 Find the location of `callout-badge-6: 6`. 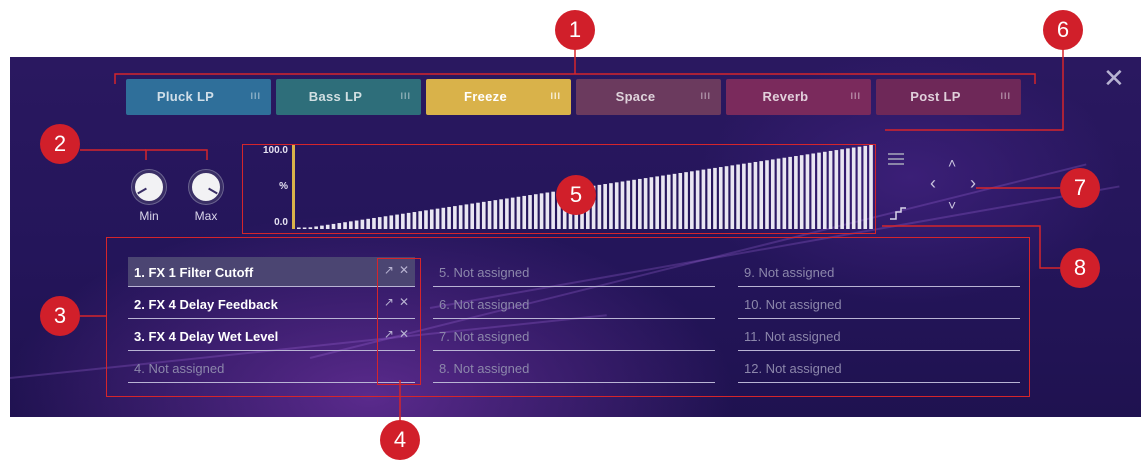

callout-badge-6: 6 is located at coordinates (1063, 30).